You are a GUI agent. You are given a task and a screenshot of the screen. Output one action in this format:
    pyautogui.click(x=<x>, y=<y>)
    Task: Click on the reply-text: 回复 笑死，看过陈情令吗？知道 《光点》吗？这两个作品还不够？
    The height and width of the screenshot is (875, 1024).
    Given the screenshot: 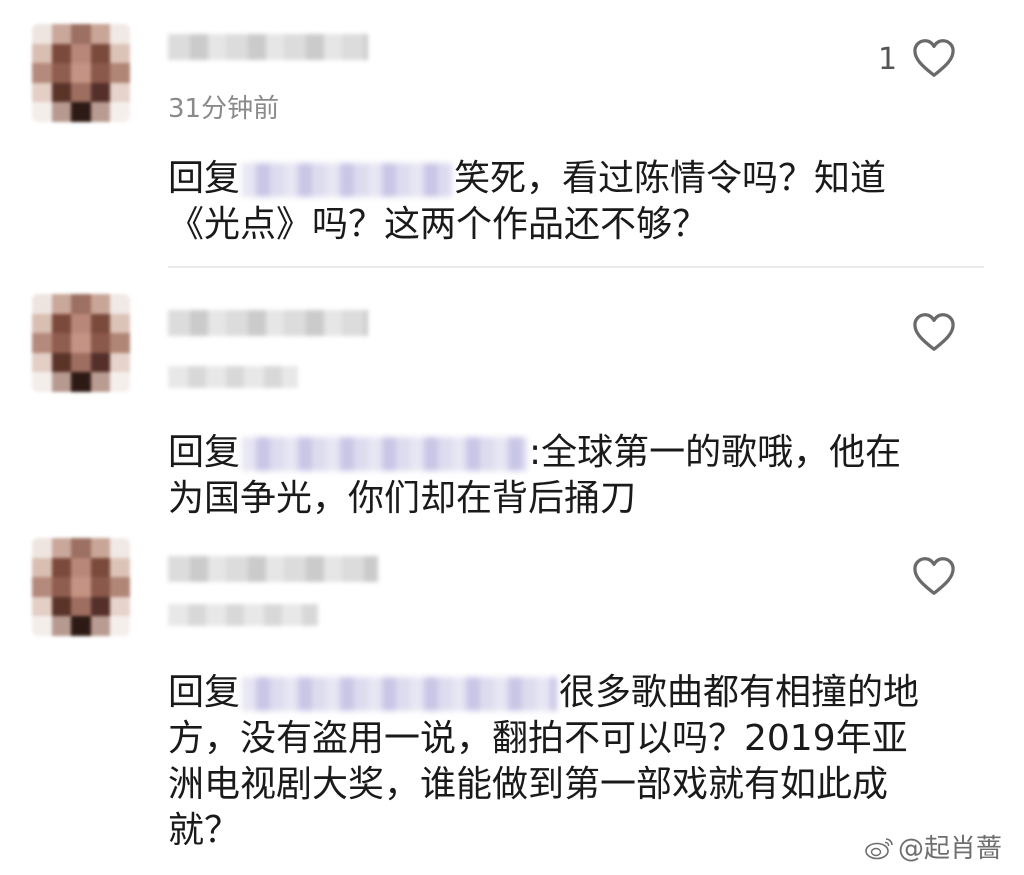 What is the action you would take?
    pyautogui.click(x=573, y=202)
    